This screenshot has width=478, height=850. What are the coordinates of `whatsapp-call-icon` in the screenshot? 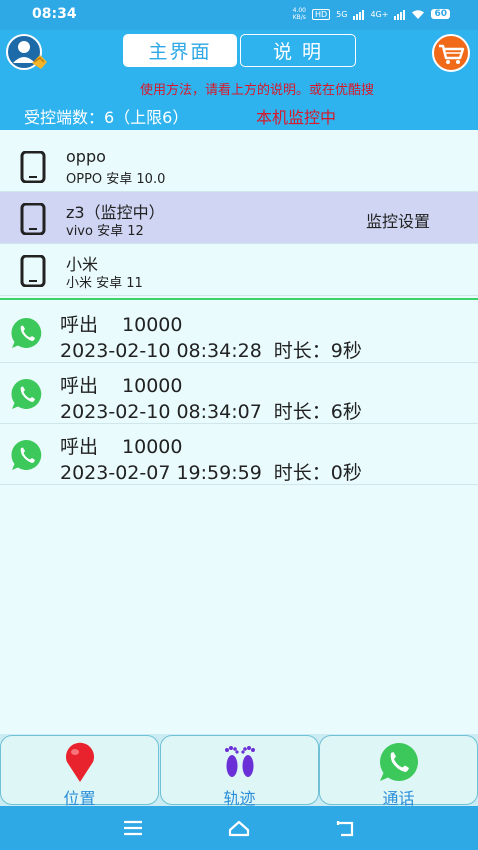 It's located at (398, 762).